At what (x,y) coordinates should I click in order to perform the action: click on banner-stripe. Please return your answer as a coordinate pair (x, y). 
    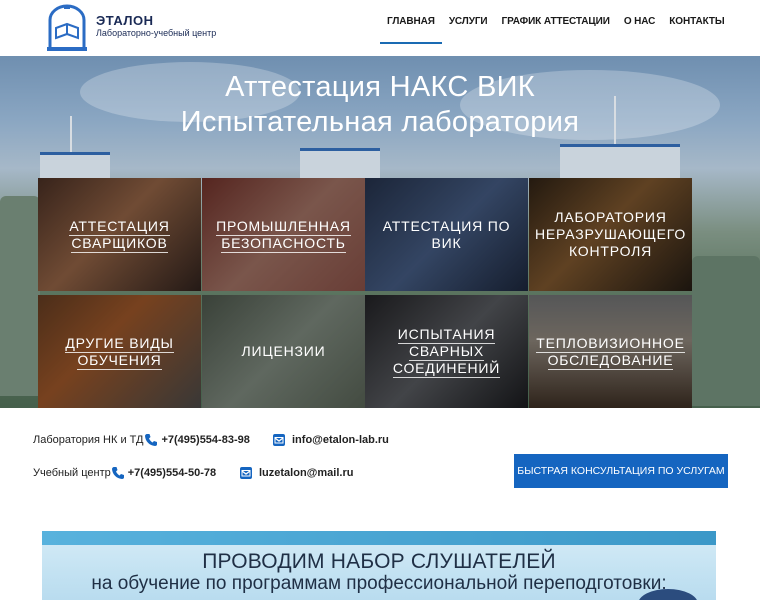
    Looking at the image, I should click on (379, 538).